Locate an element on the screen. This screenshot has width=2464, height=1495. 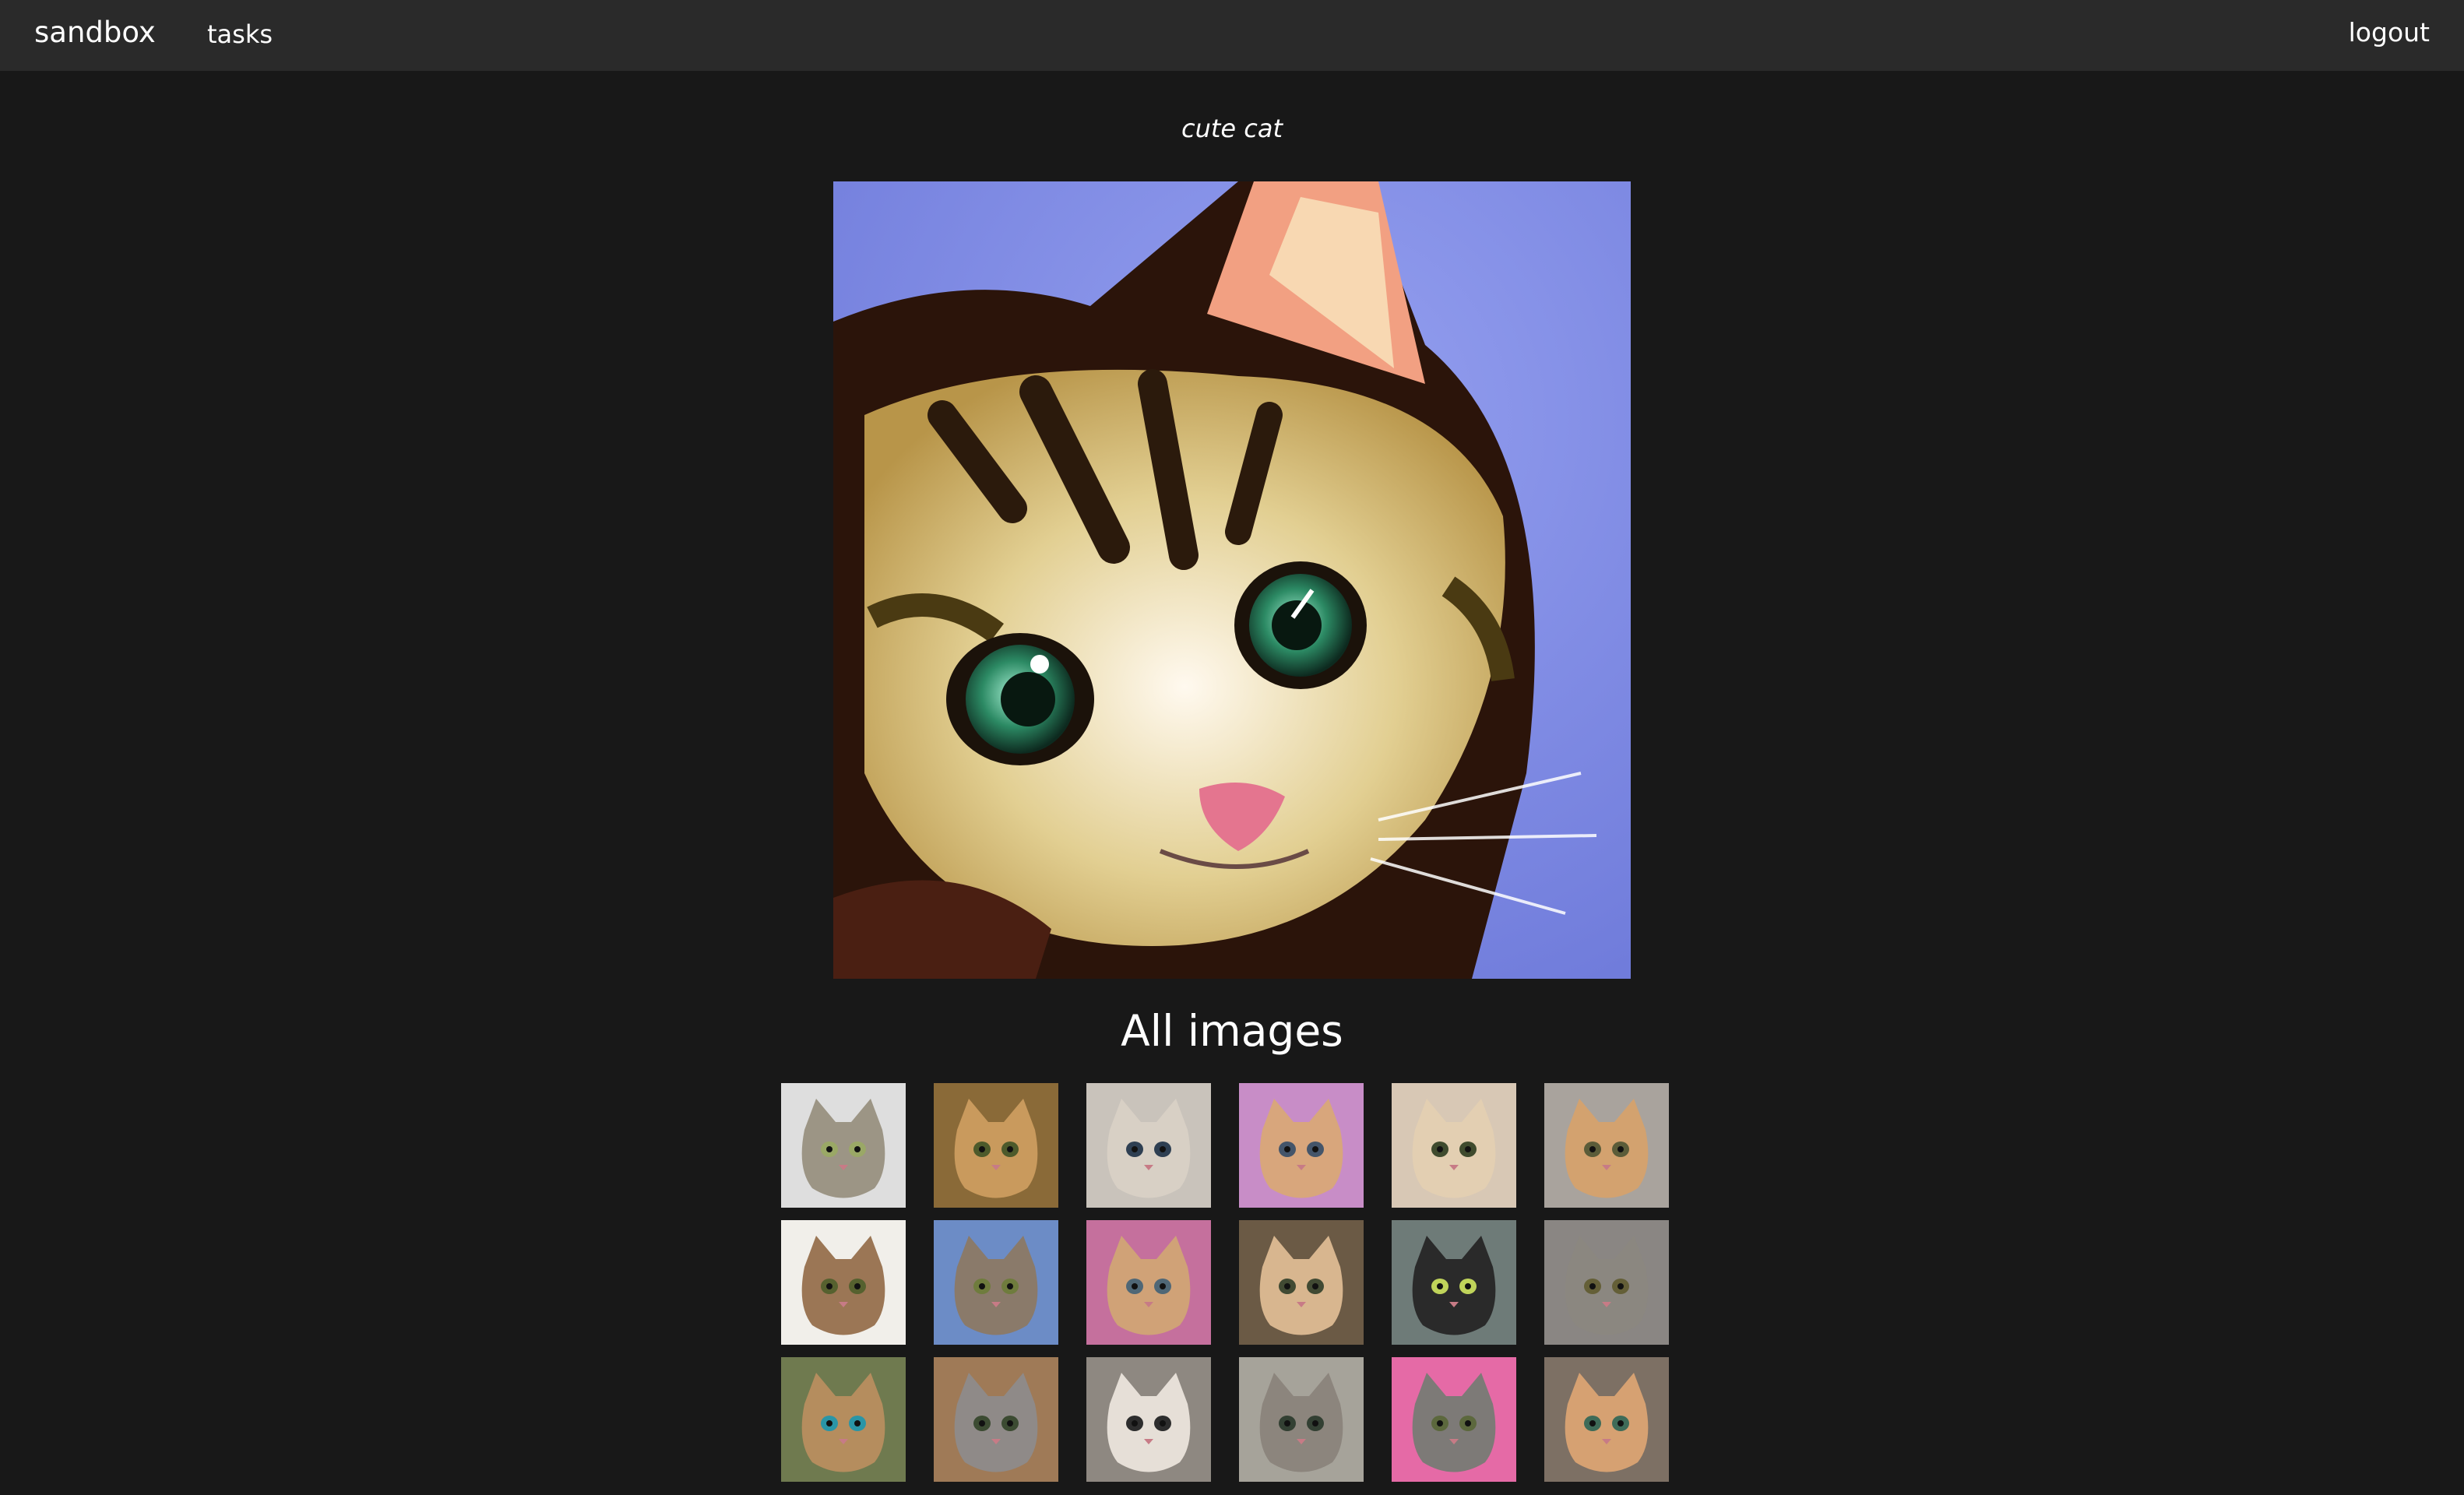
prompt-text: cute cat is located at coordinates (1232, 129).